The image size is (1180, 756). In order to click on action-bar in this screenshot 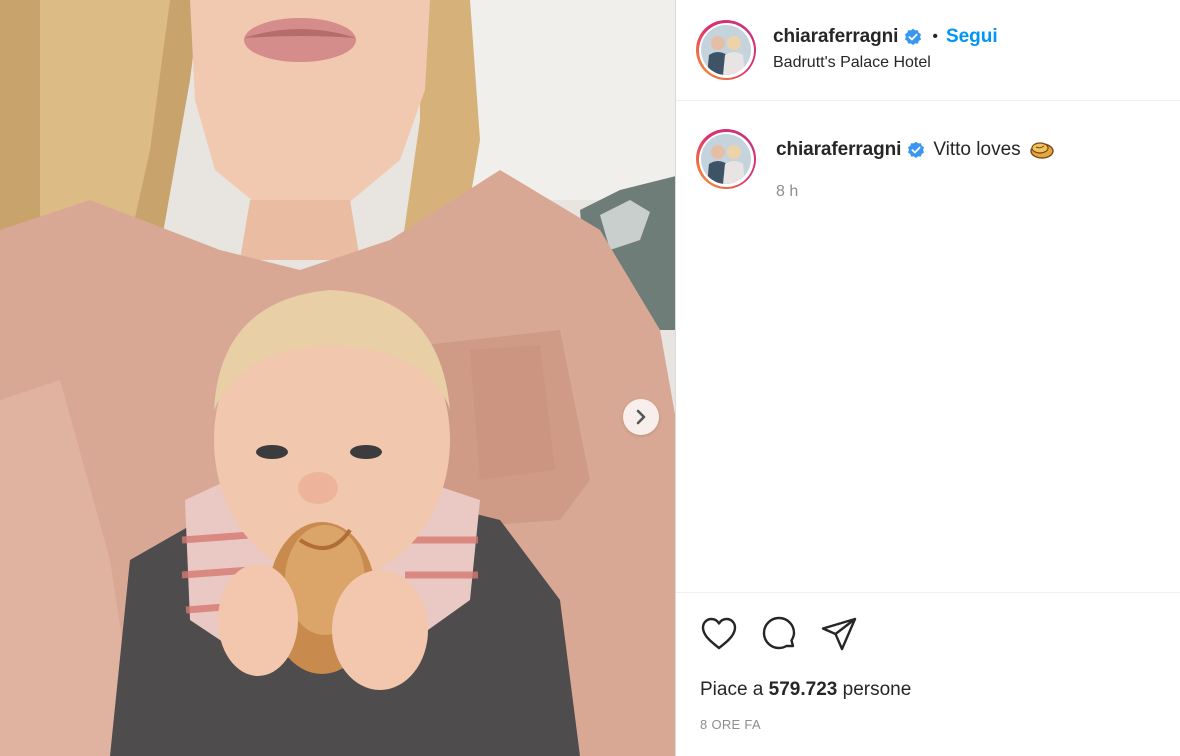, I will do `click(940, 634)`.